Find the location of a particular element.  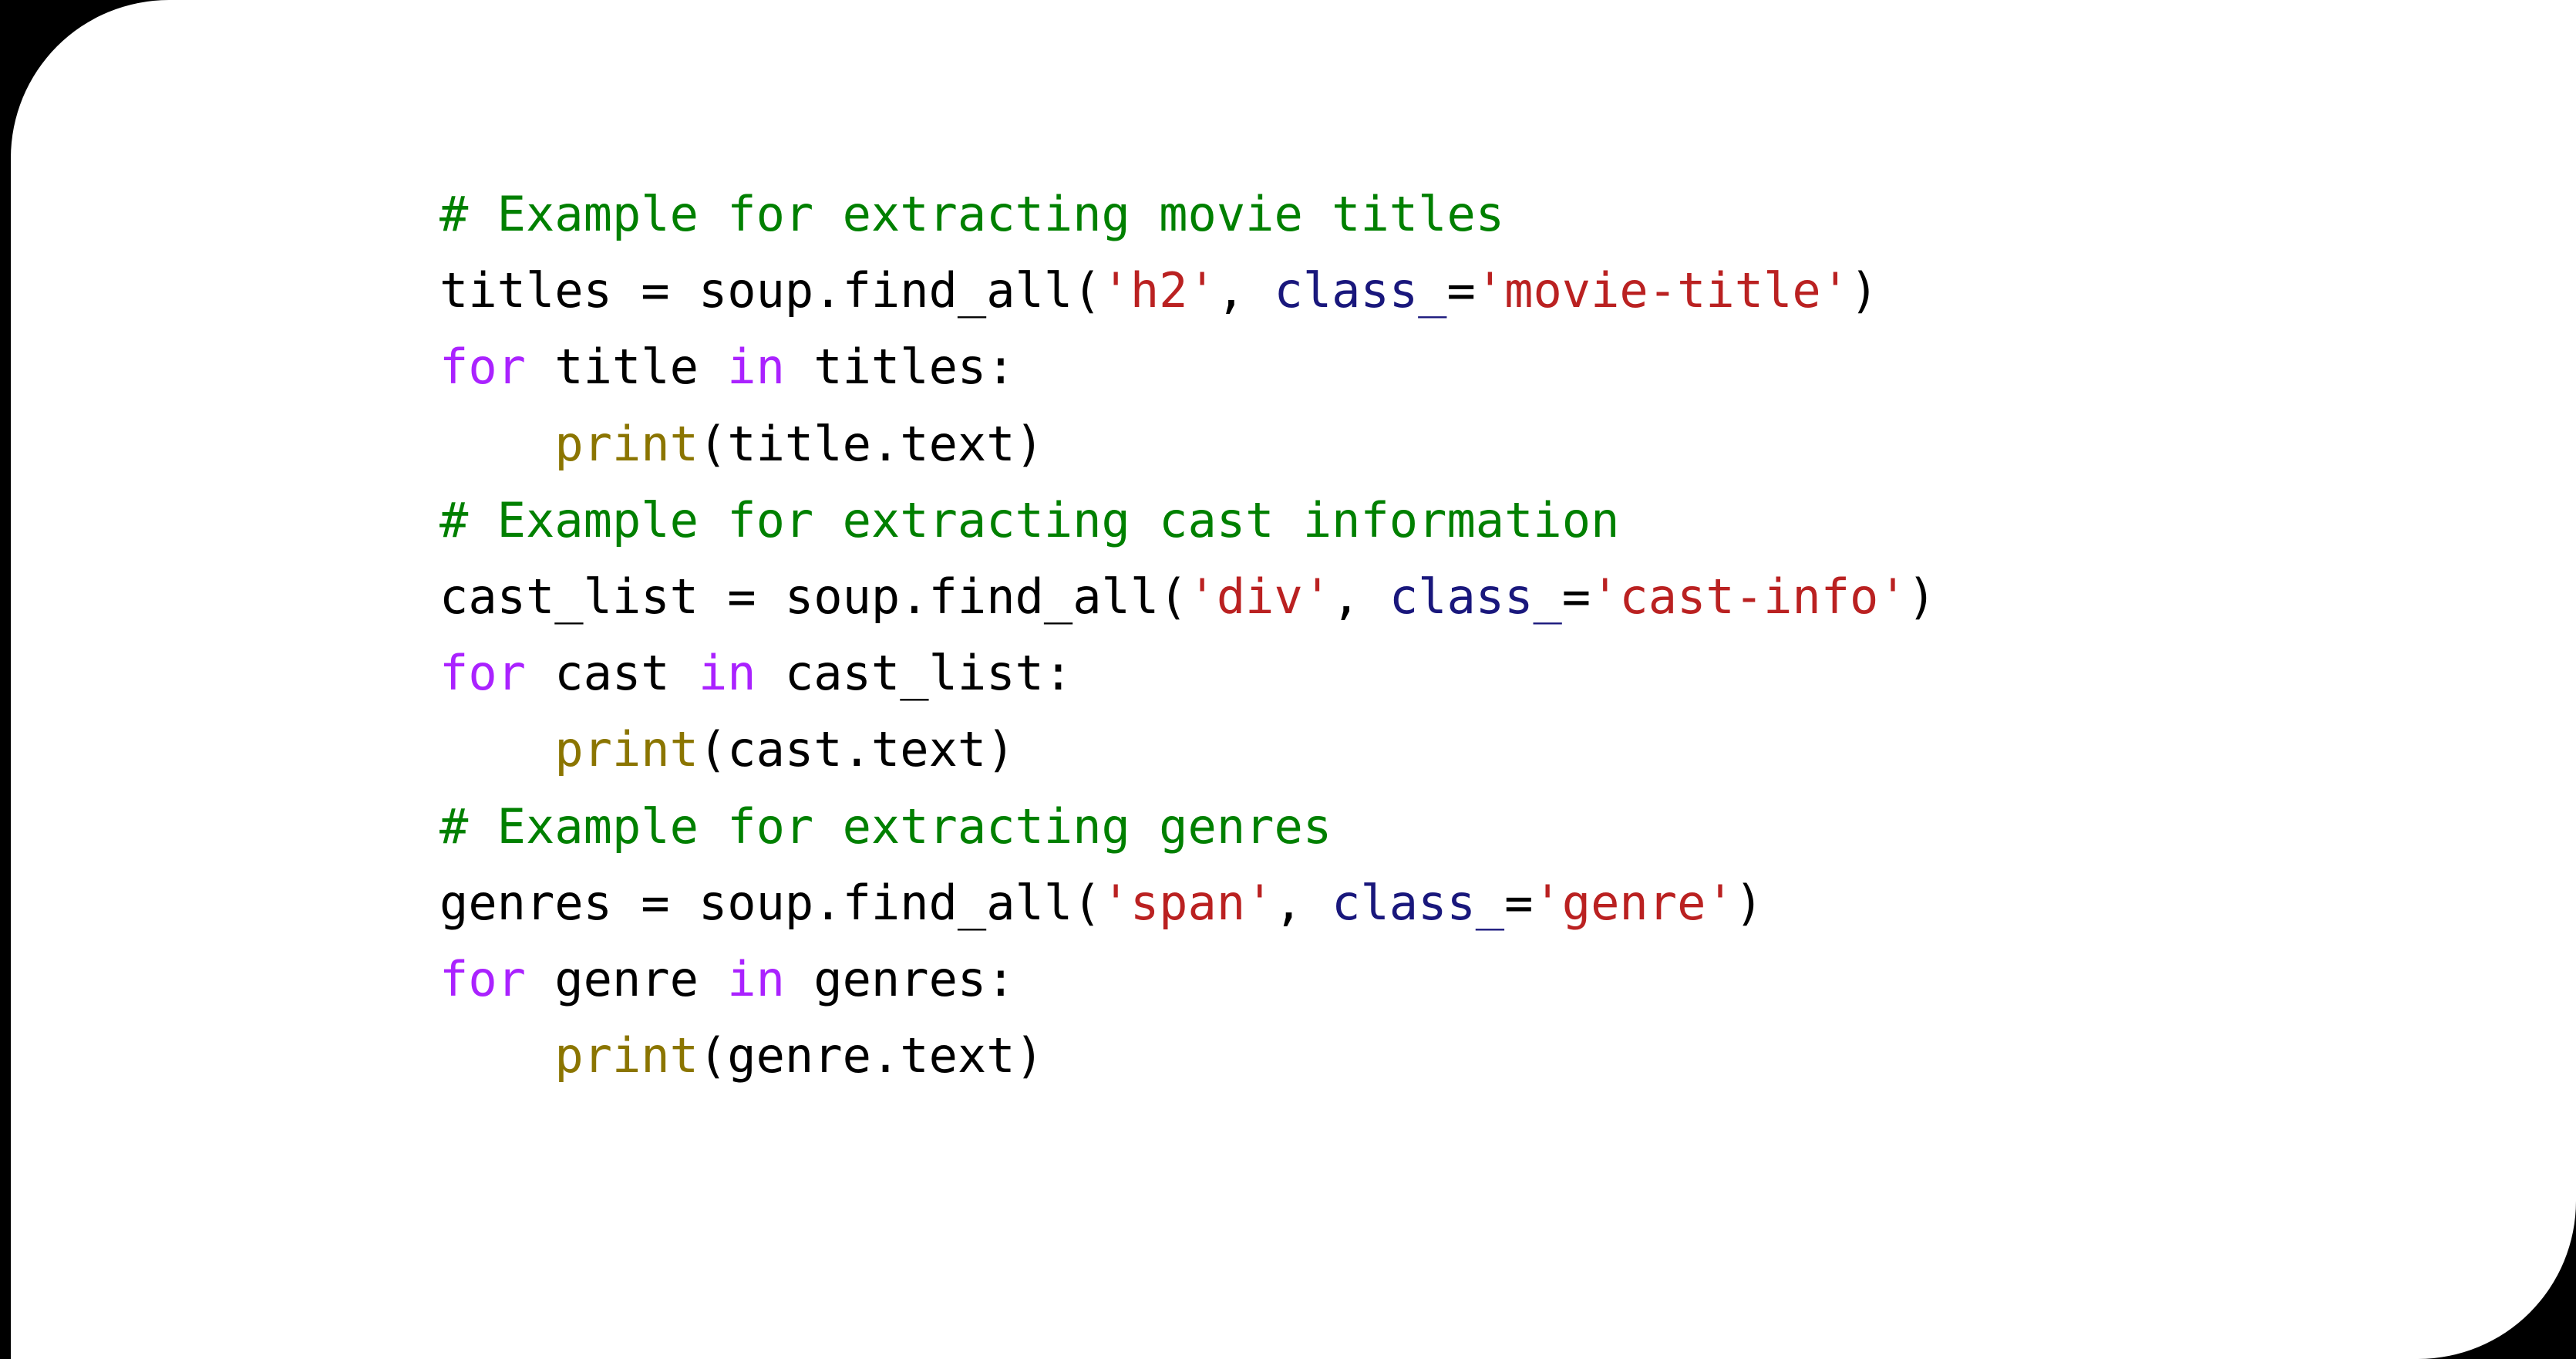

code-line: # Example for extracting genres is located at coordinates (1187, 827).